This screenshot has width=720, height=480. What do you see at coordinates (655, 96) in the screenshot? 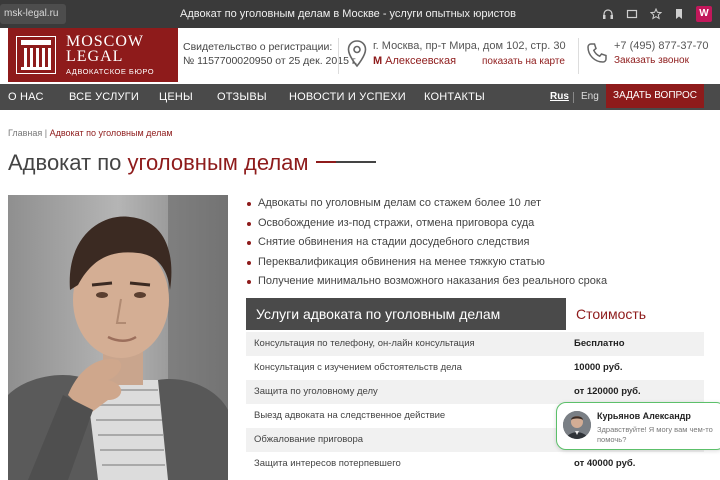
I see `ask-question-button: ЗАДАТЬ ВОПРОС` at bounding box center [655, 96].